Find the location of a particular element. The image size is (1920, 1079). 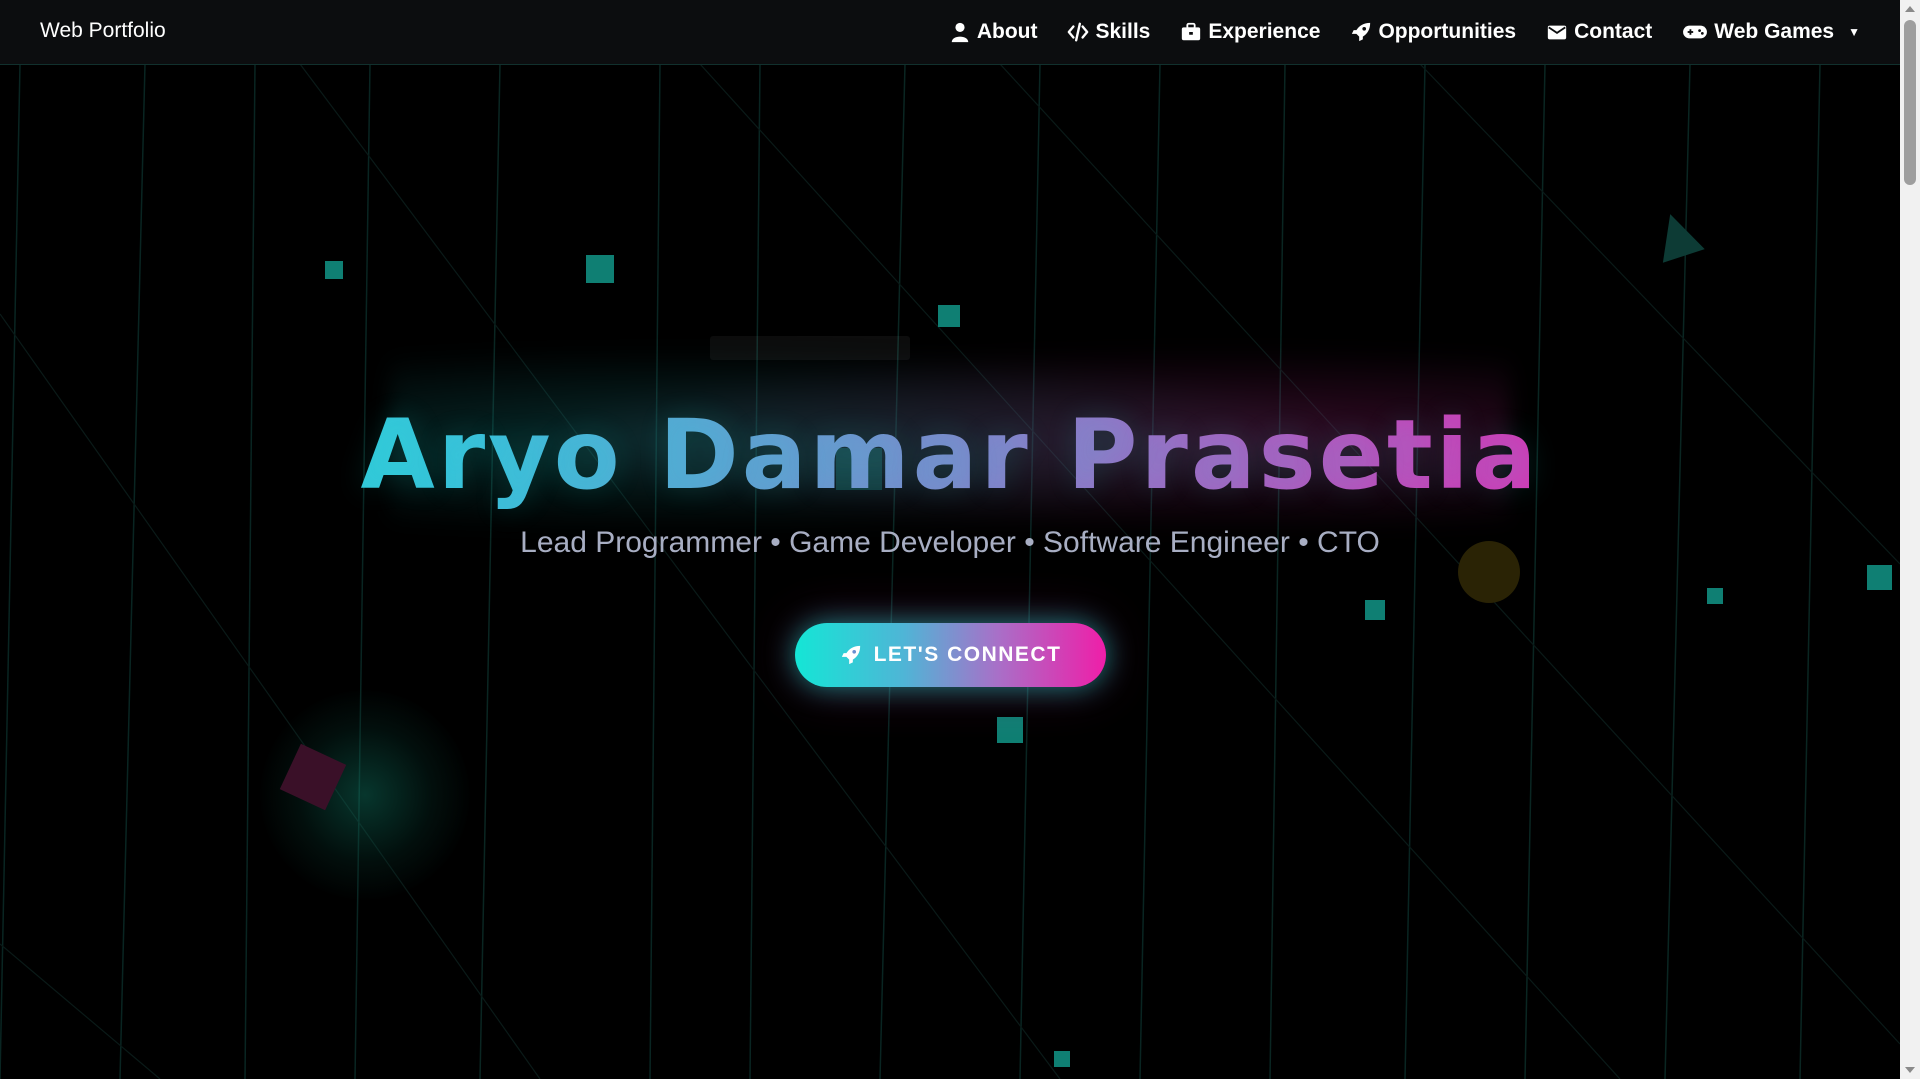

nav-item-about: About is located at coordinates (993, 32).